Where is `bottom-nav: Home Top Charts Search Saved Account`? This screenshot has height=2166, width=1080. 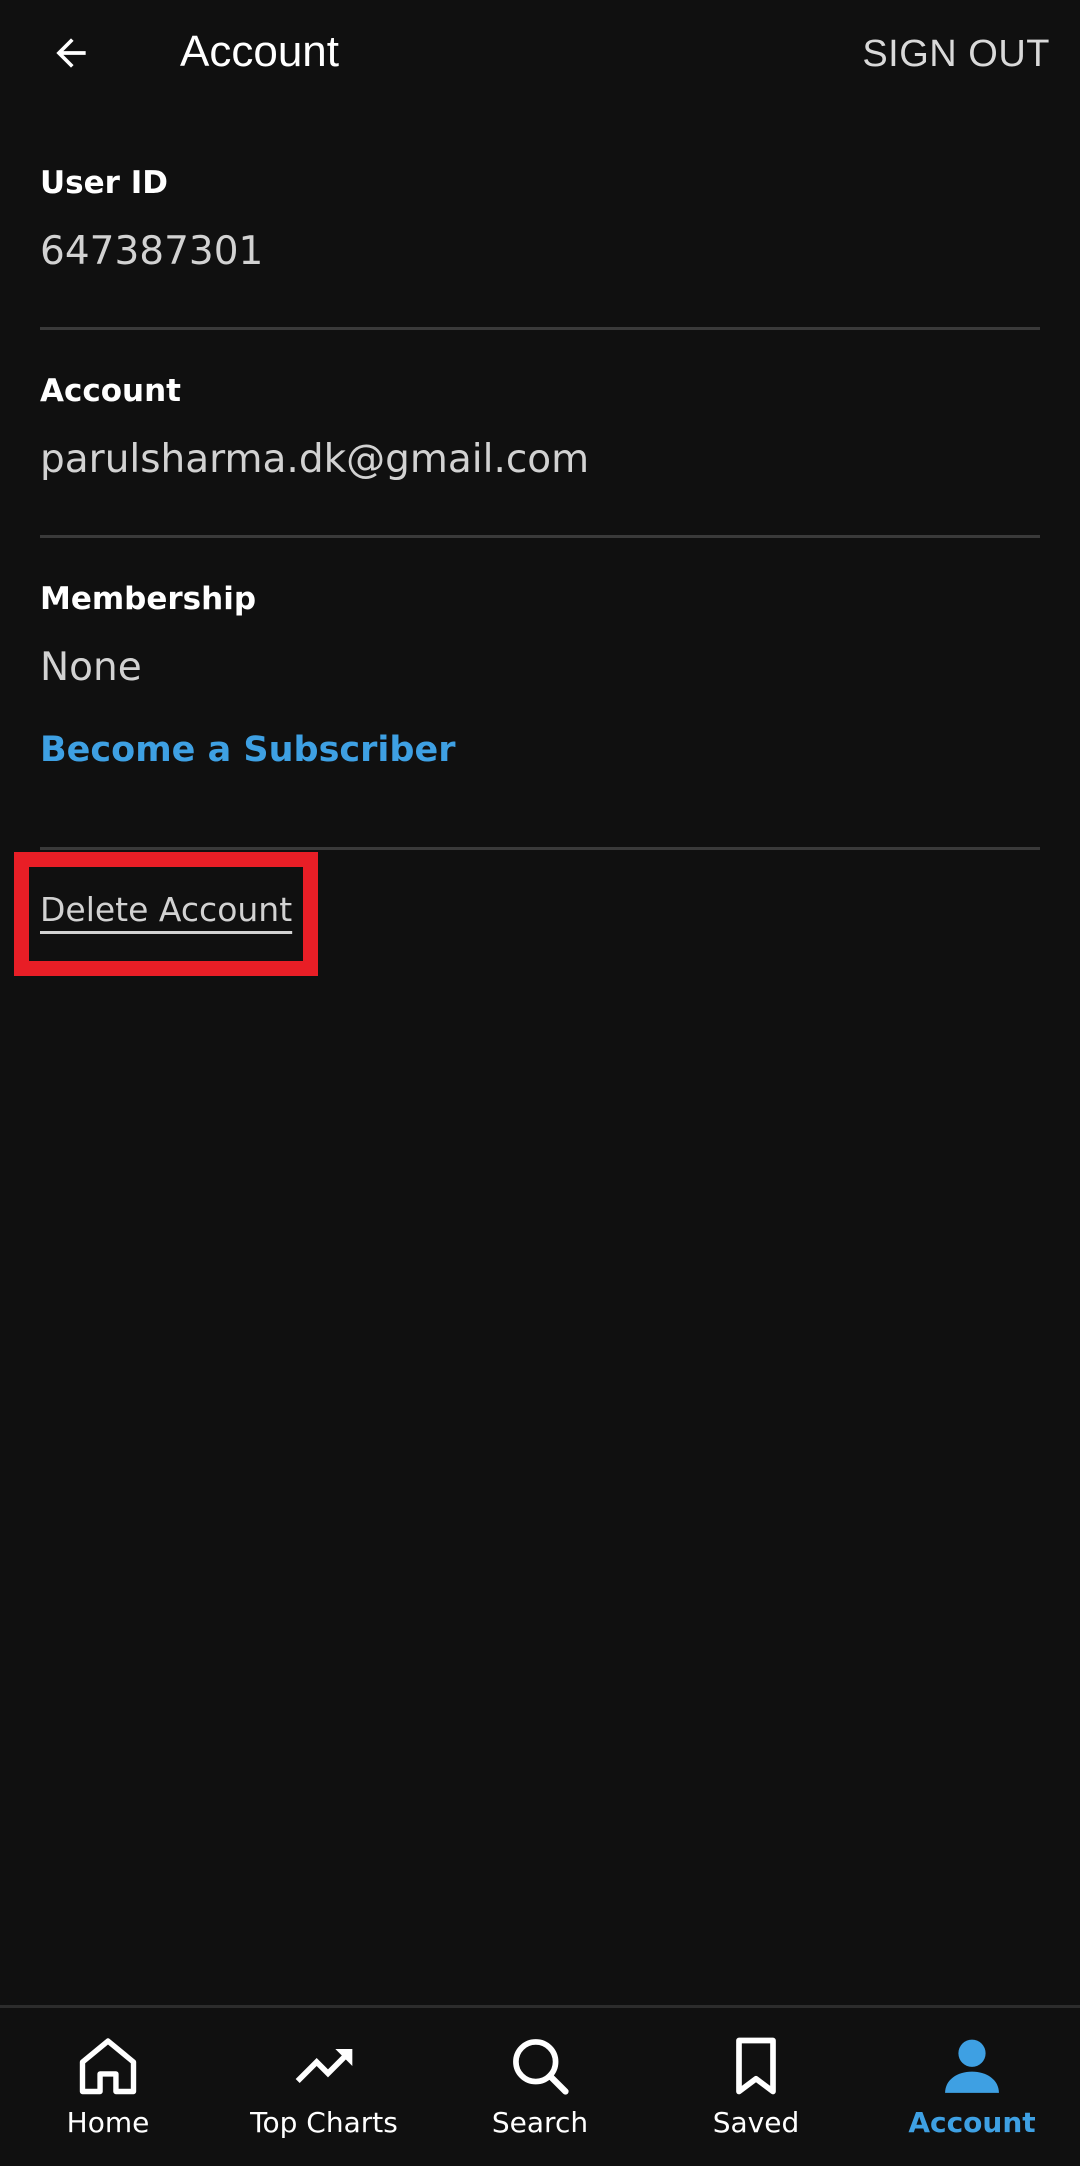
bottom-nav: Home Top Charts Search Saved Account is located at coordinates (540, 2085).